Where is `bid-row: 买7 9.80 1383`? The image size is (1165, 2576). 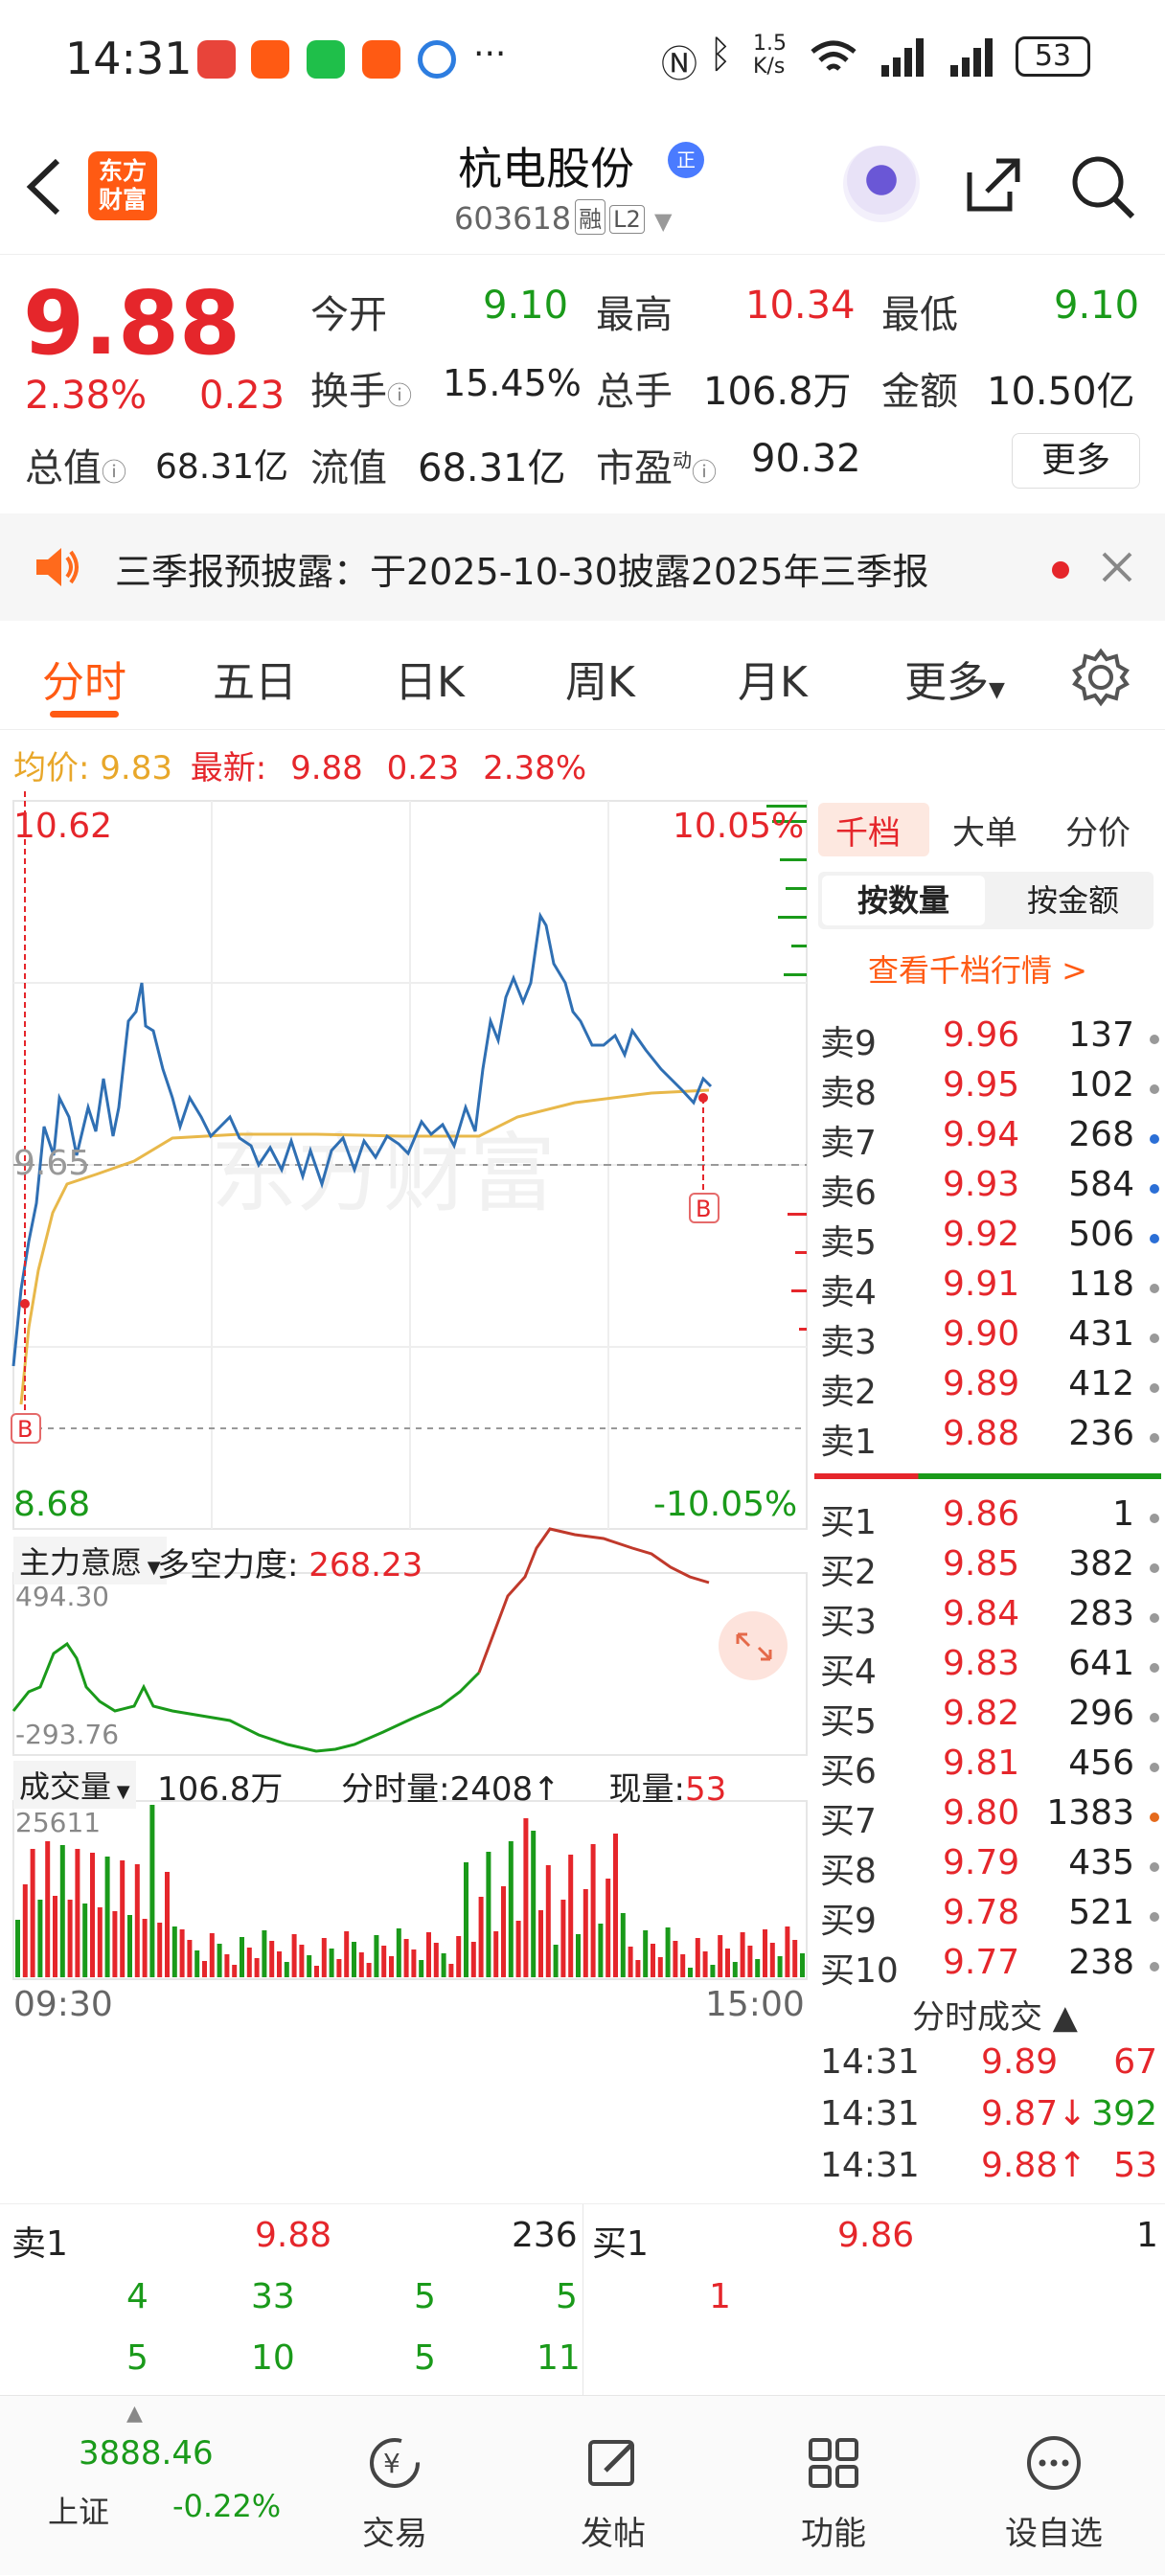 bid-row: 买7 9.80 1383 is located at coordinates (990, 1818).